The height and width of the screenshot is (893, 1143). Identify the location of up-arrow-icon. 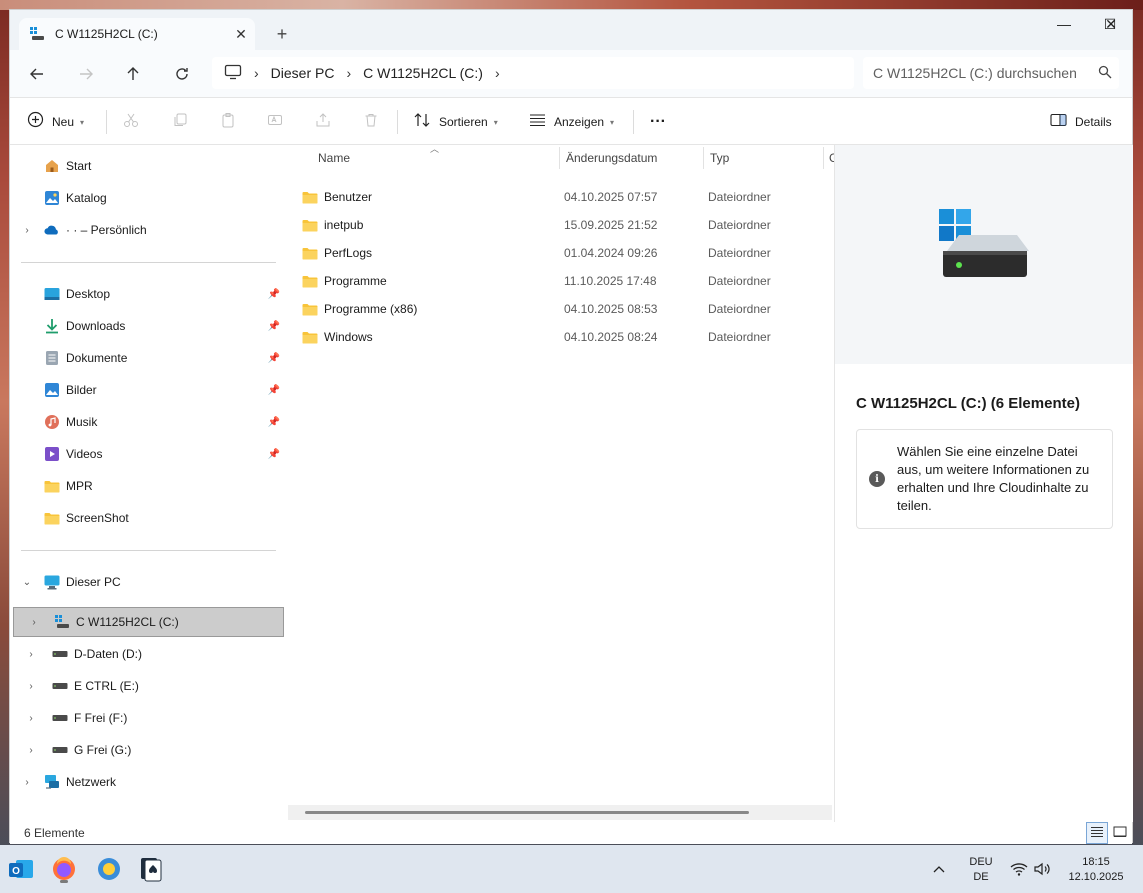
(133, 74).